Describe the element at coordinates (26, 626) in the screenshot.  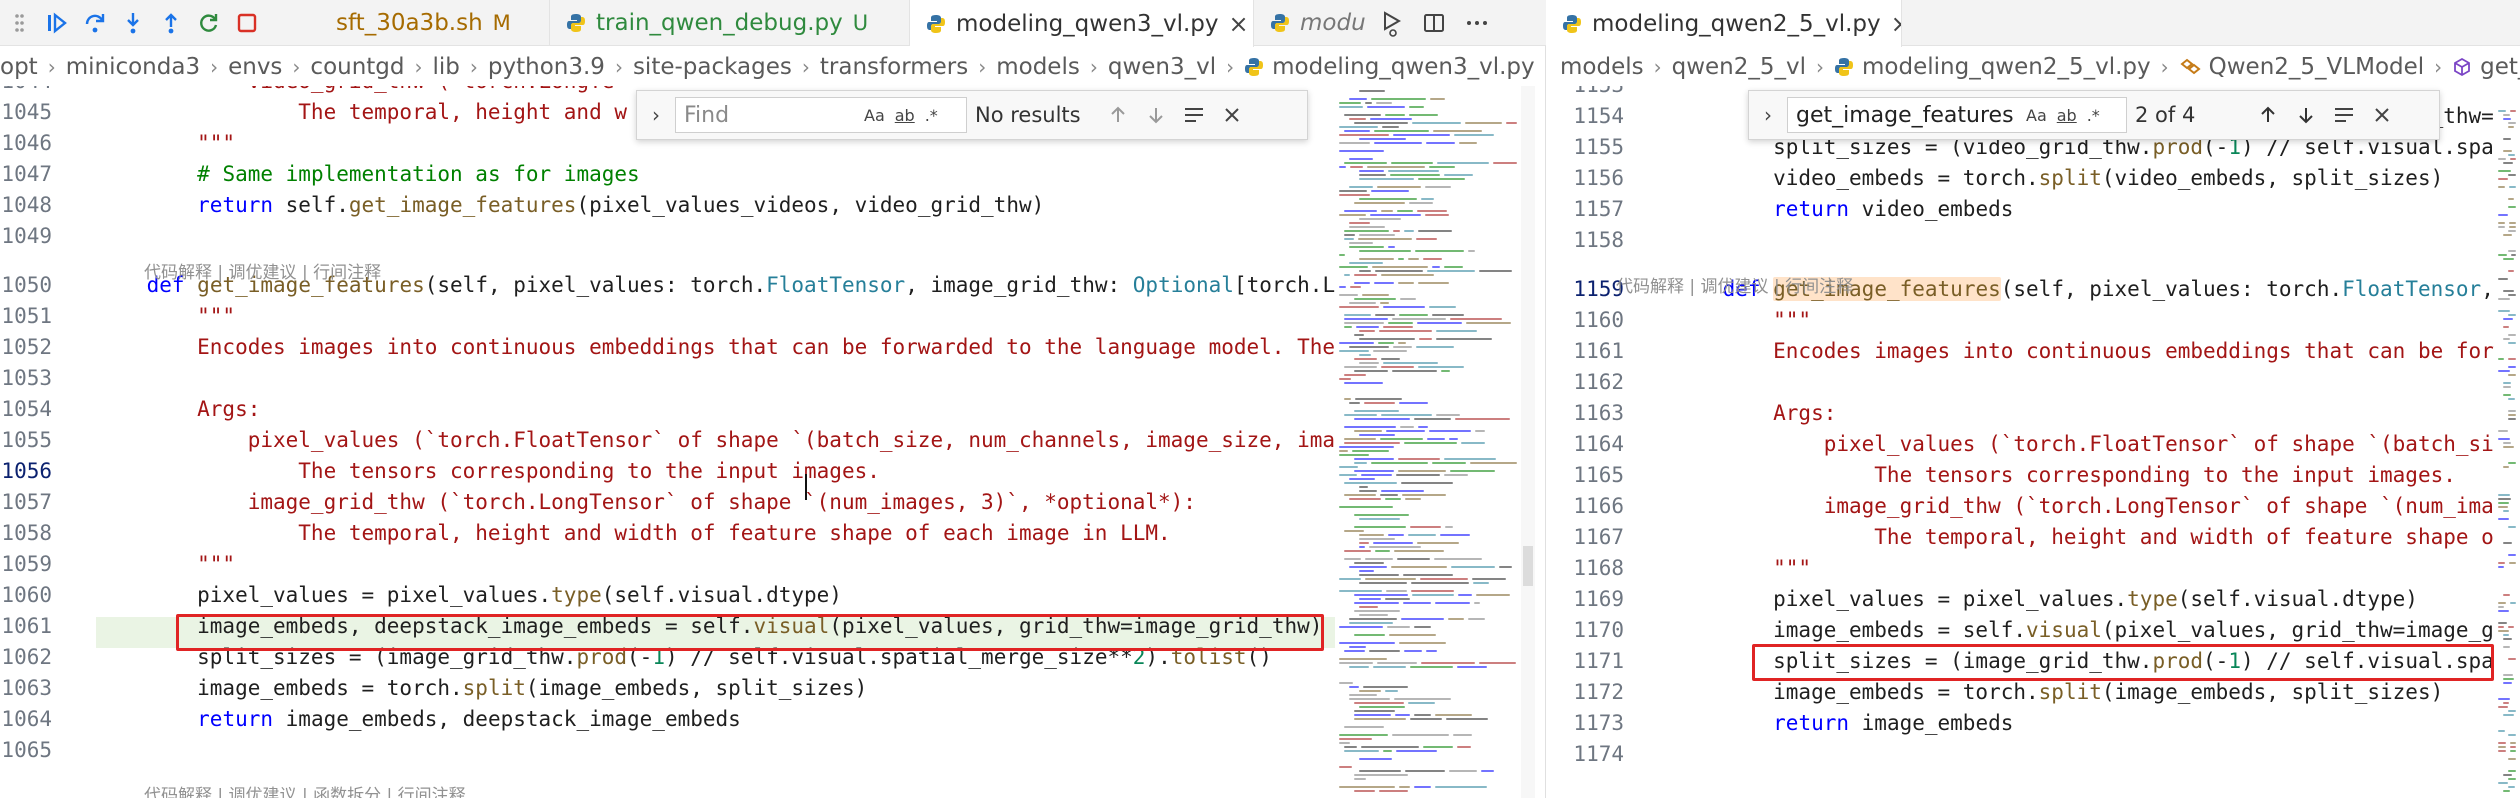
I see `line-number: 1061` at that location.